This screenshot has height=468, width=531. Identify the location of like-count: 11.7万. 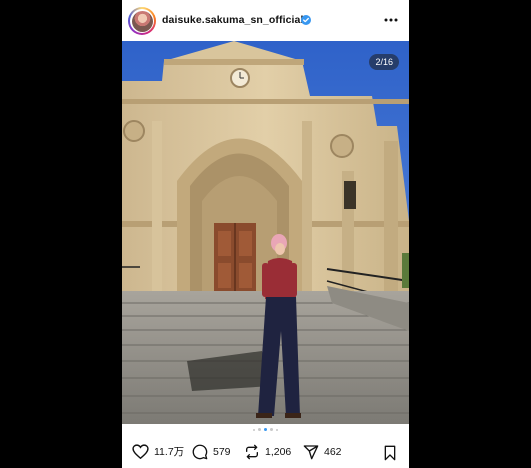
(169, 452).